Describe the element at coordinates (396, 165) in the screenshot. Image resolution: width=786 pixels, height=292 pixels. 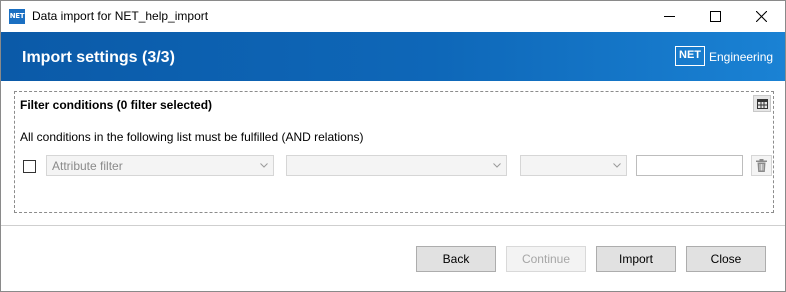
I see `operator-dropdown` at that location.